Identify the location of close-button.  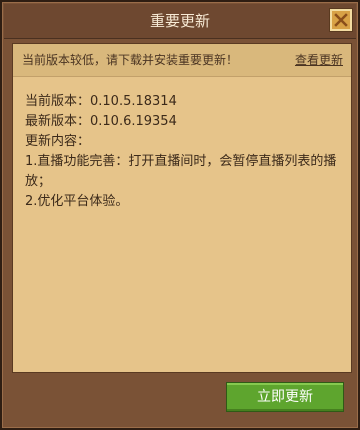
(341, 20).